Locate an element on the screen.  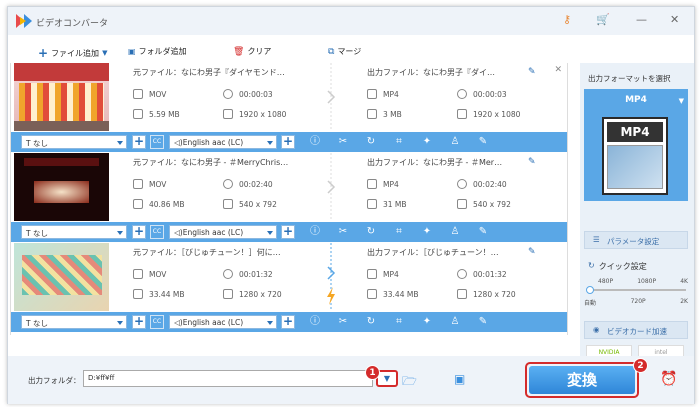
key-icon: ⚷ is located at coordinates (567, 20).